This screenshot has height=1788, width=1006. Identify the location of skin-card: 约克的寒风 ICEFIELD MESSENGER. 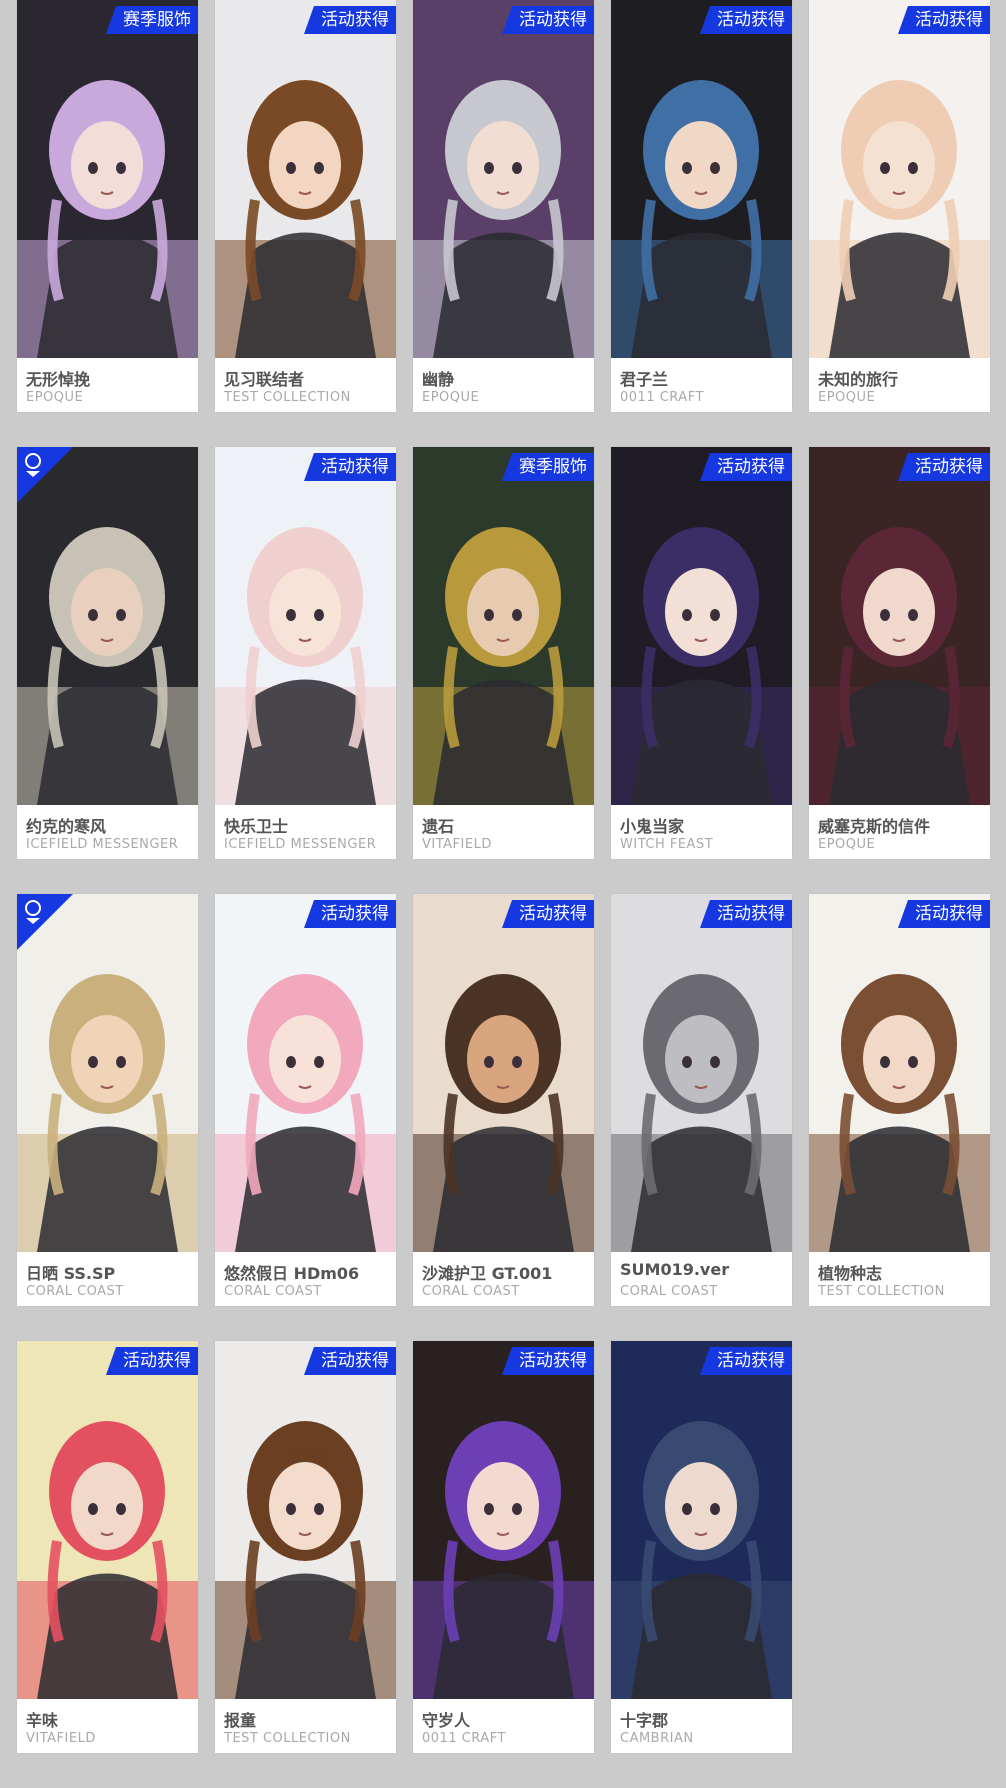
(107, 653).